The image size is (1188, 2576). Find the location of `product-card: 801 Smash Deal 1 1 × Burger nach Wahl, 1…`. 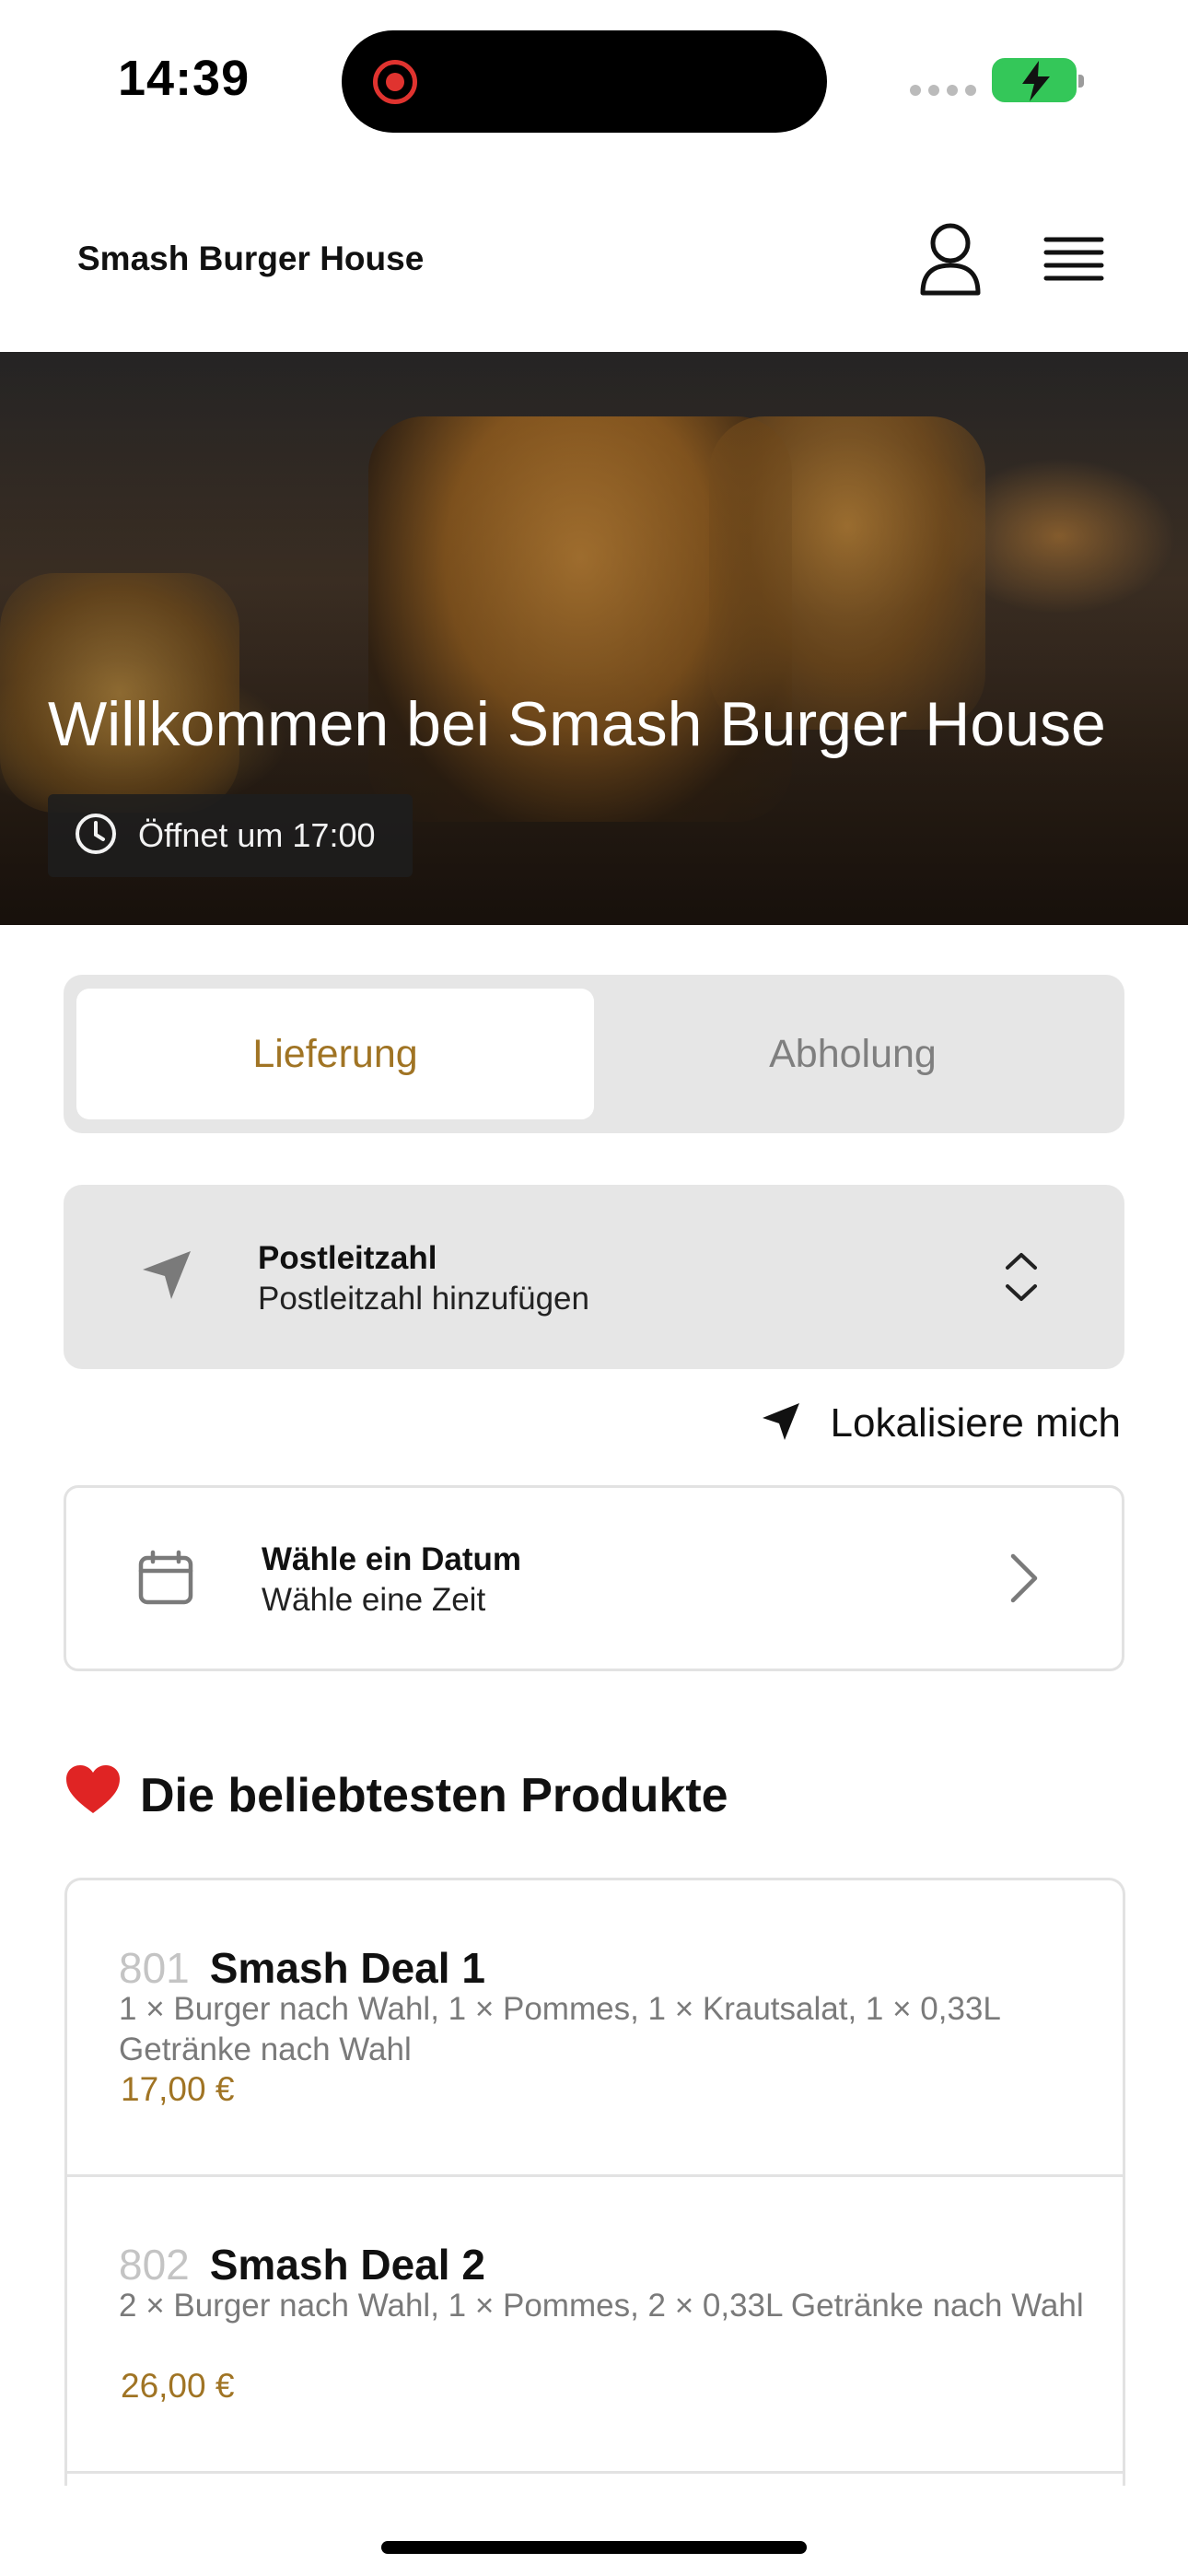

product-card: 801 Smash Deal 1 1 × Burger nach Wahl, 1… is located at coordinates (595, 2029).